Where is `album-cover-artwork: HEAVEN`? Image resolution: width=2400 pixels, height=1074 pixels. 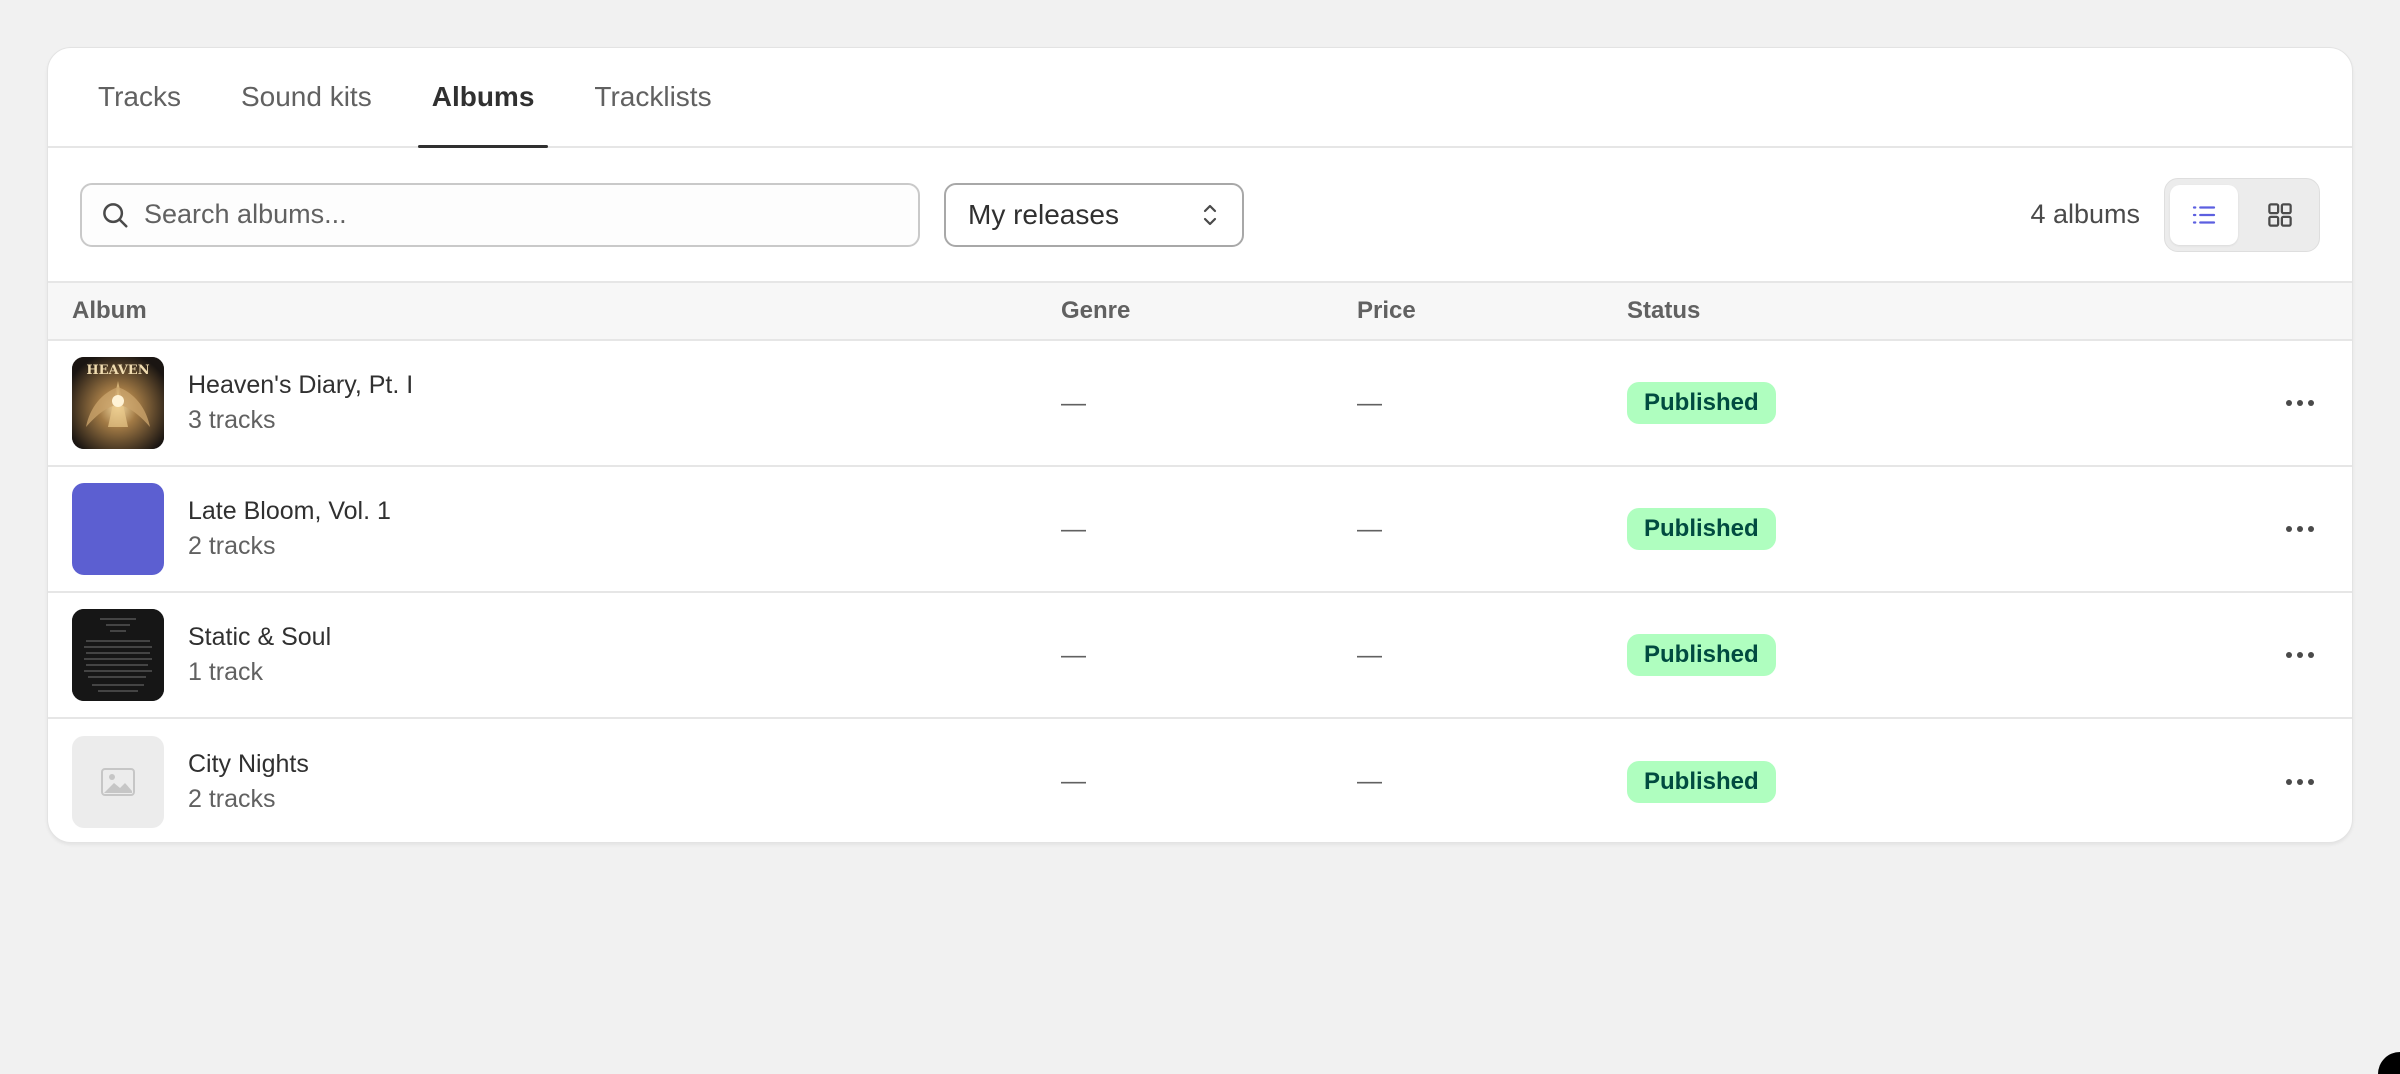
album-cover-artwork: HEAVEN is located at coordinates (118, 403).